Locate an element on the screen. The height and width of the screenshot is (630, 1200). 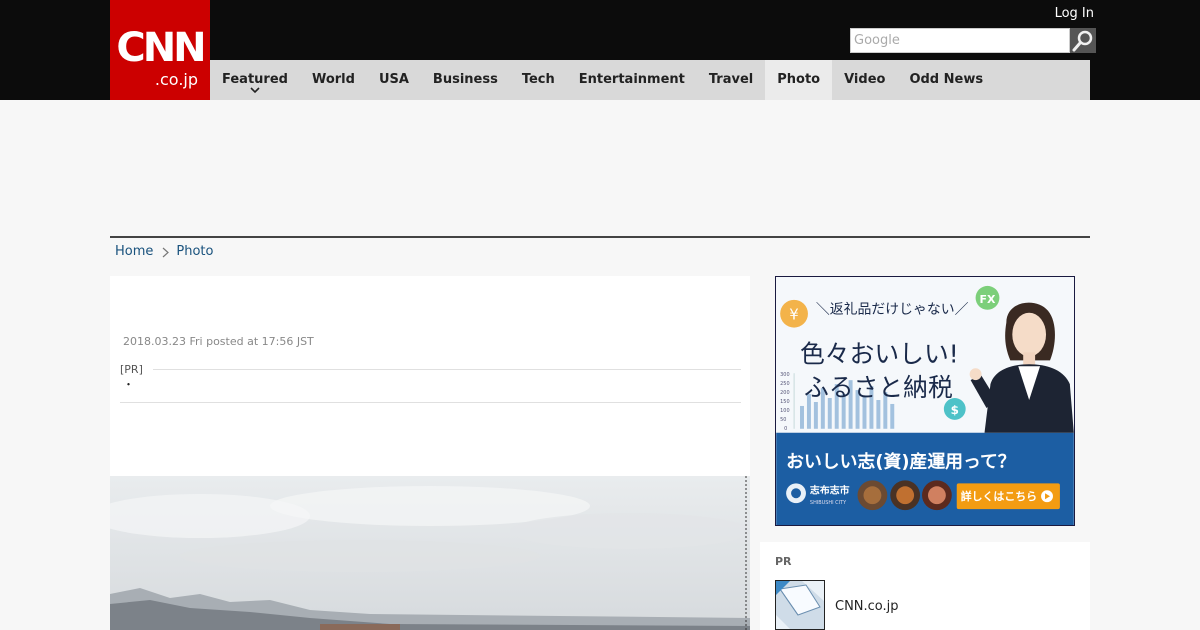
article-photo is located at coordinates (430, 553).